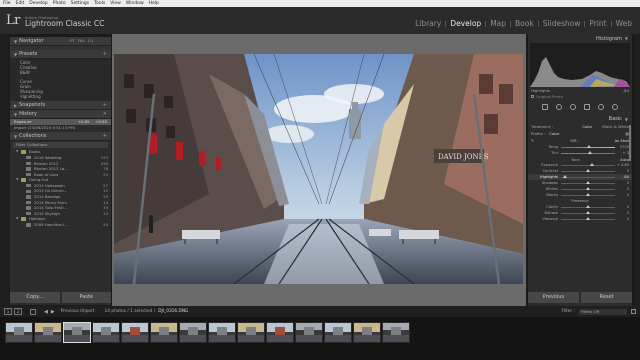 The height and width of the screenshot is (360, 640). I want to click on module-book: Book, so click(524, 23).